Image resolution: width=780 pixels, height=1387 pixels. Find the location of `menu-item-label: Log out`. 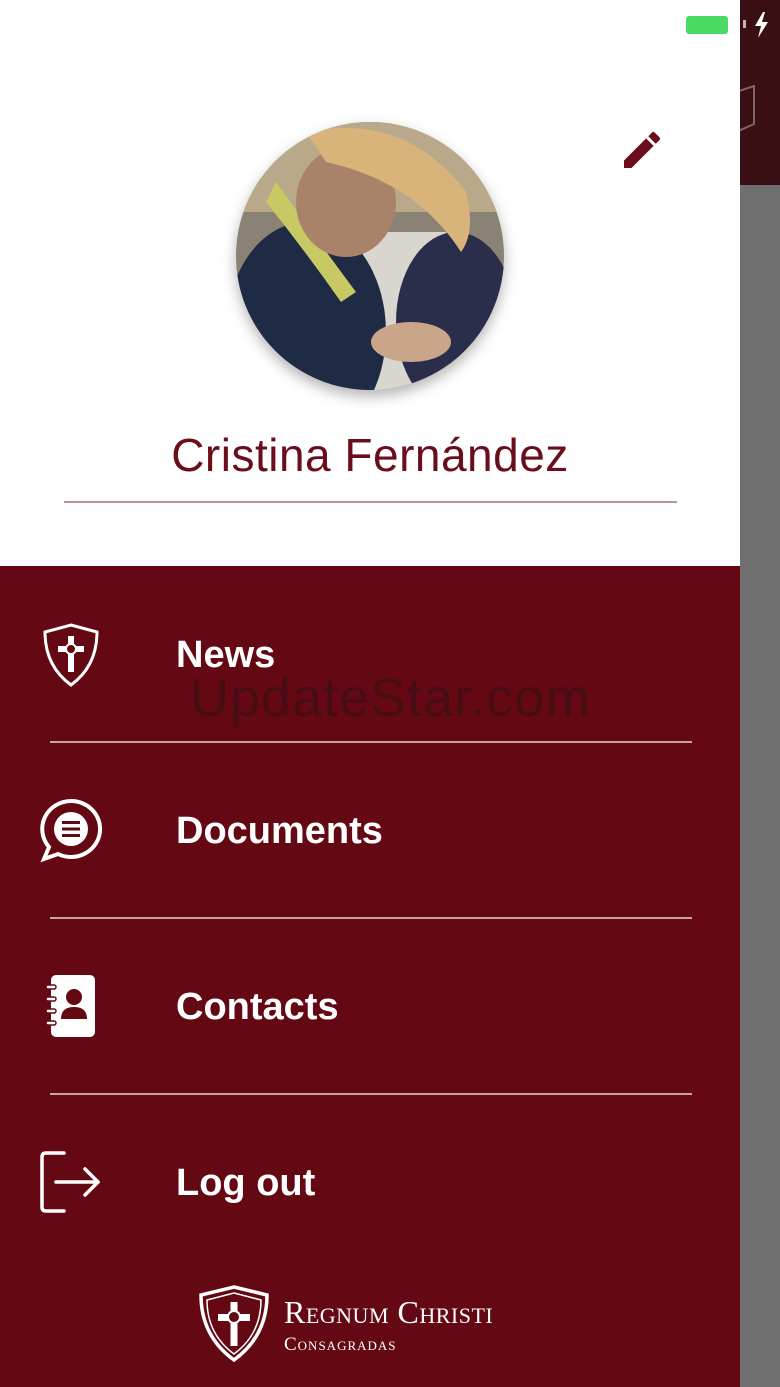

menu-item-label: Log out is located at coordinates (246, 1183).